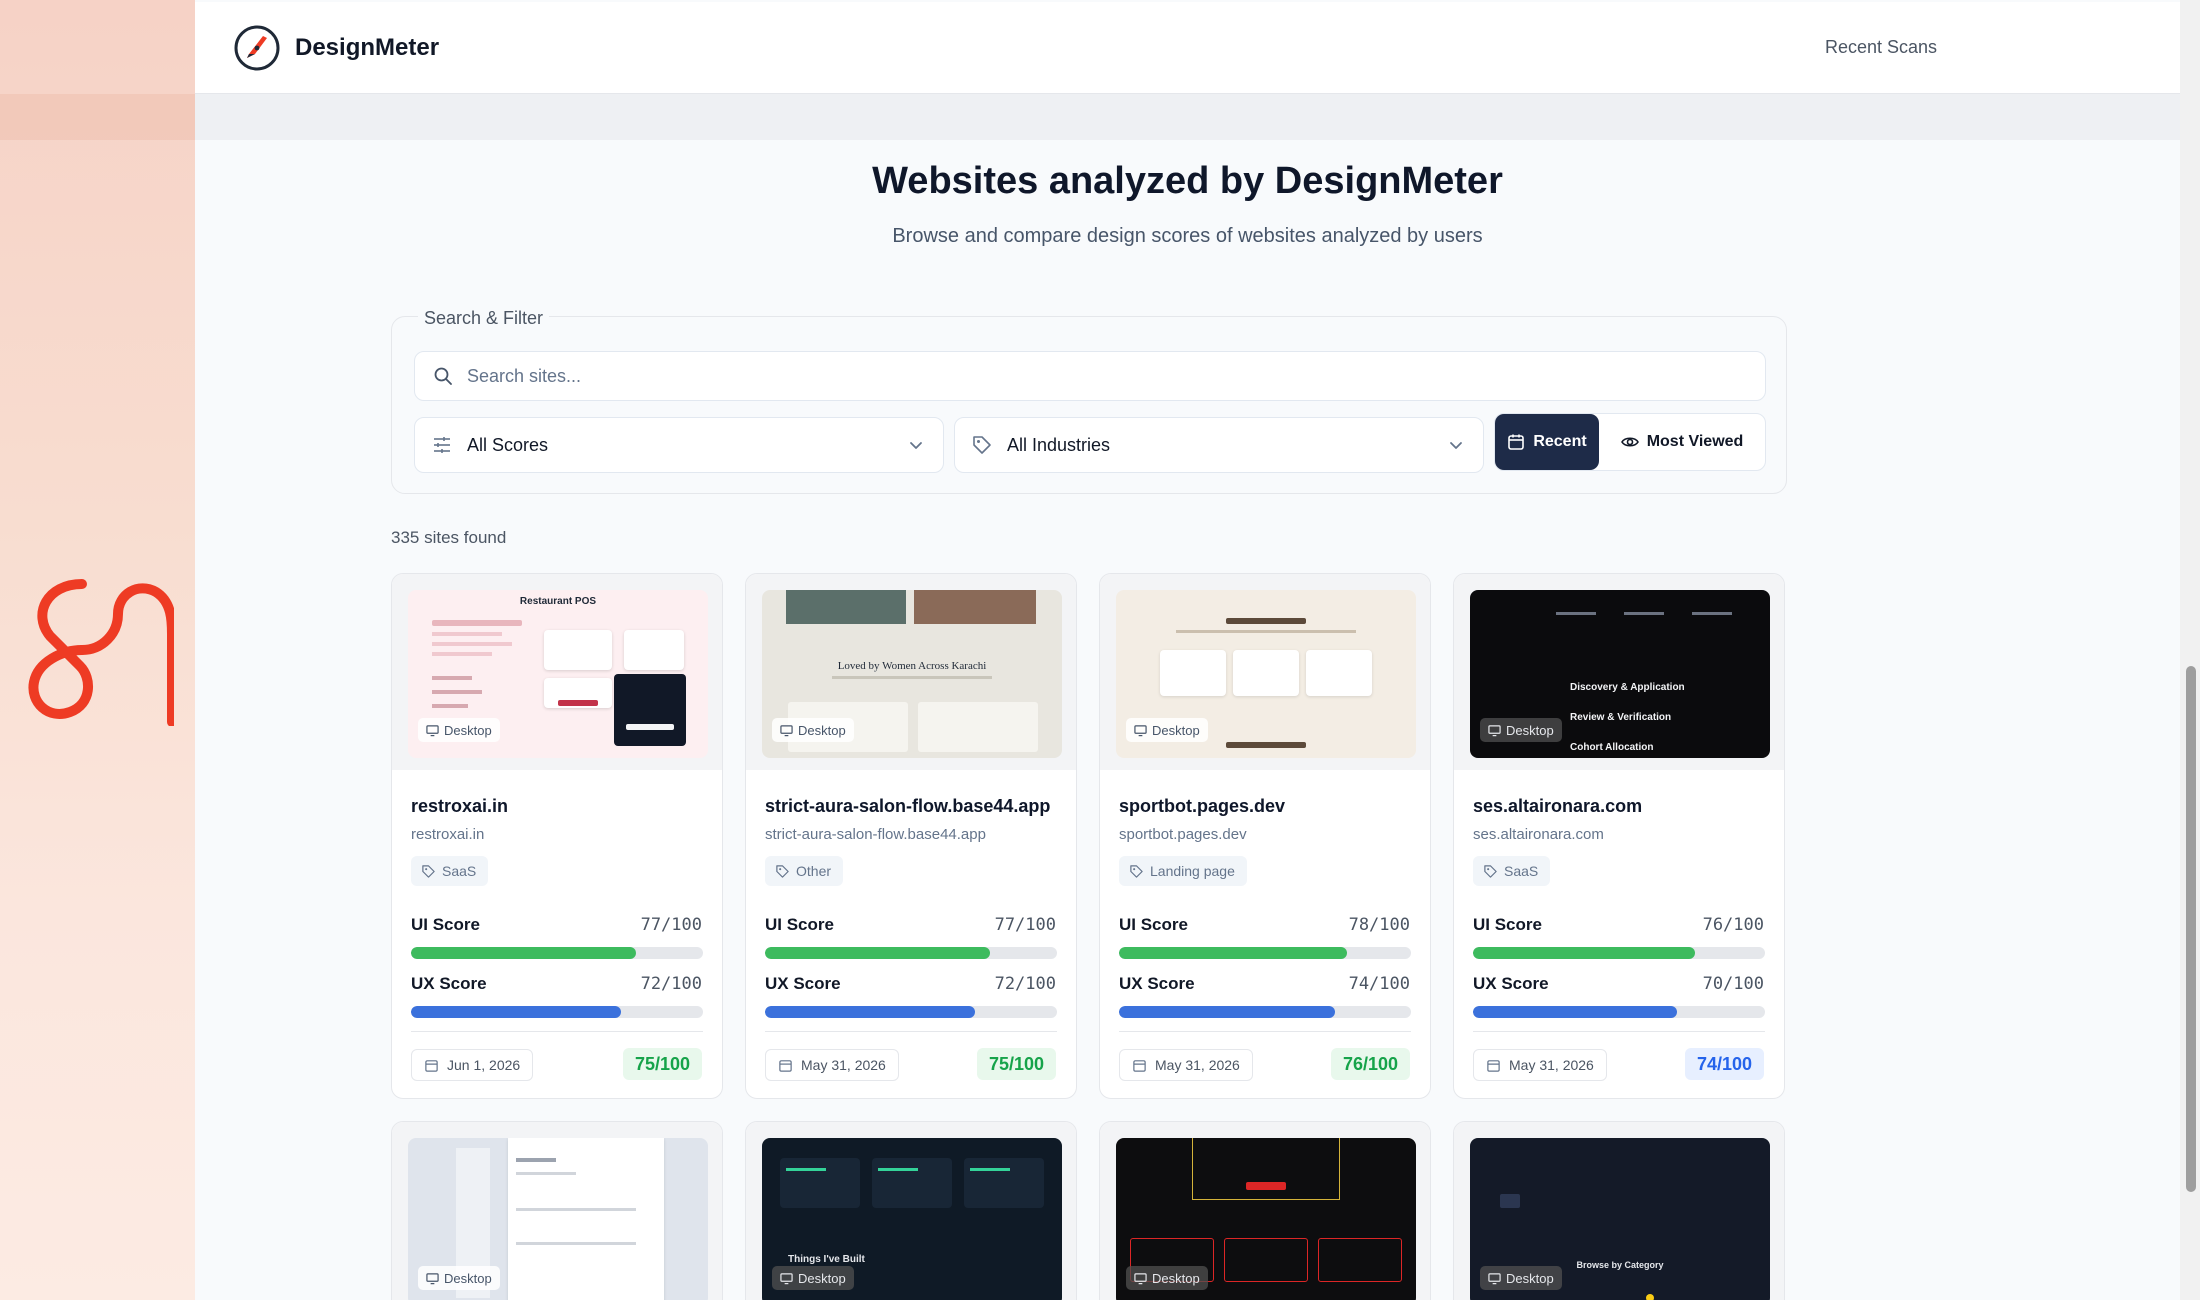 The width and height of the screenshot is (2200, 1300). What do you see at coordinates (907, 806) in the screenshot?
I see `site-title: strict-aura-salon-flow.base44.app` at bounding box center [907, 806].